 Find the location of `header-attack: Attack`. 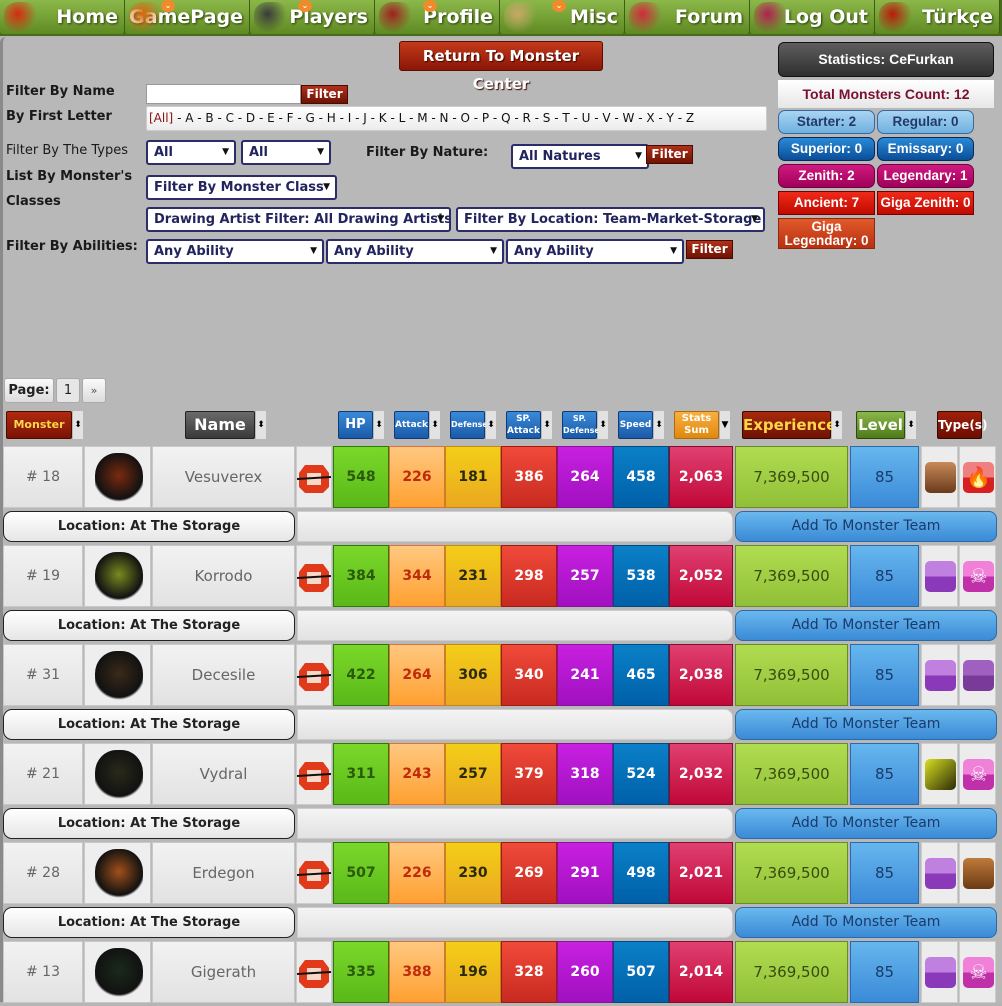

header-attack: Attack is located at coordinates (411, 425).